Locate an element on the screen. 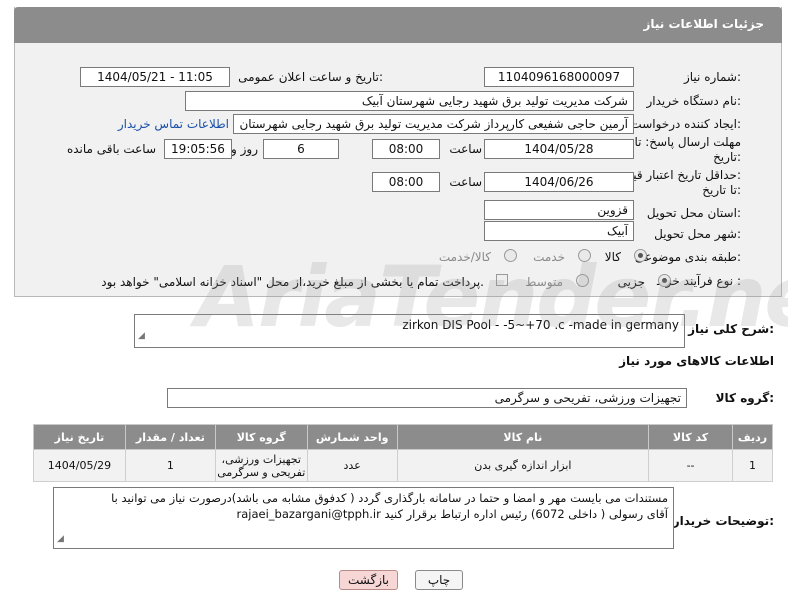 The height and width of the screenshot is (606, 788). category-option-goods-service: کالا/خدمت is located at coordinates (464, 257).